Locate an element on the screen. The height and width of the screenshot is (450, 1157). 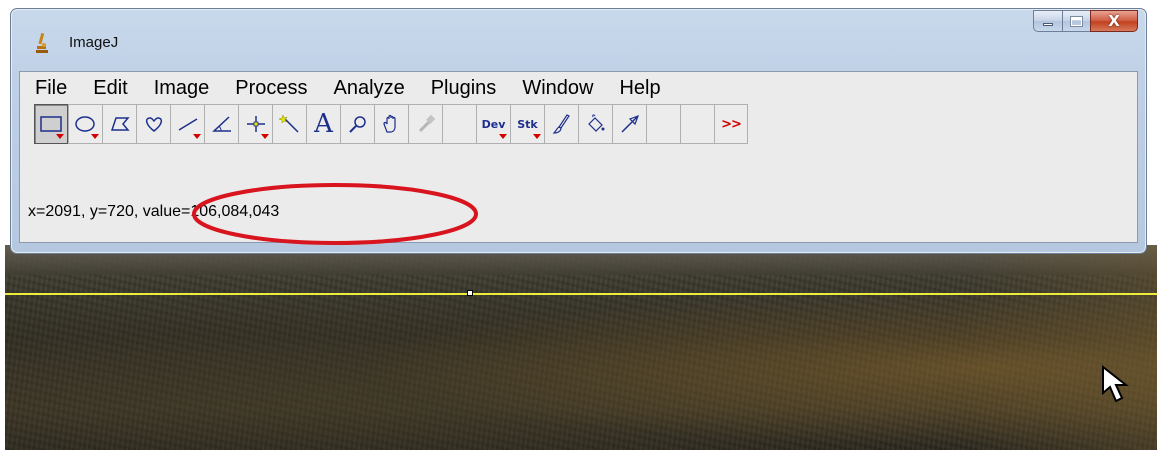
text-A-icon: A is located at coordinates (323, 124).